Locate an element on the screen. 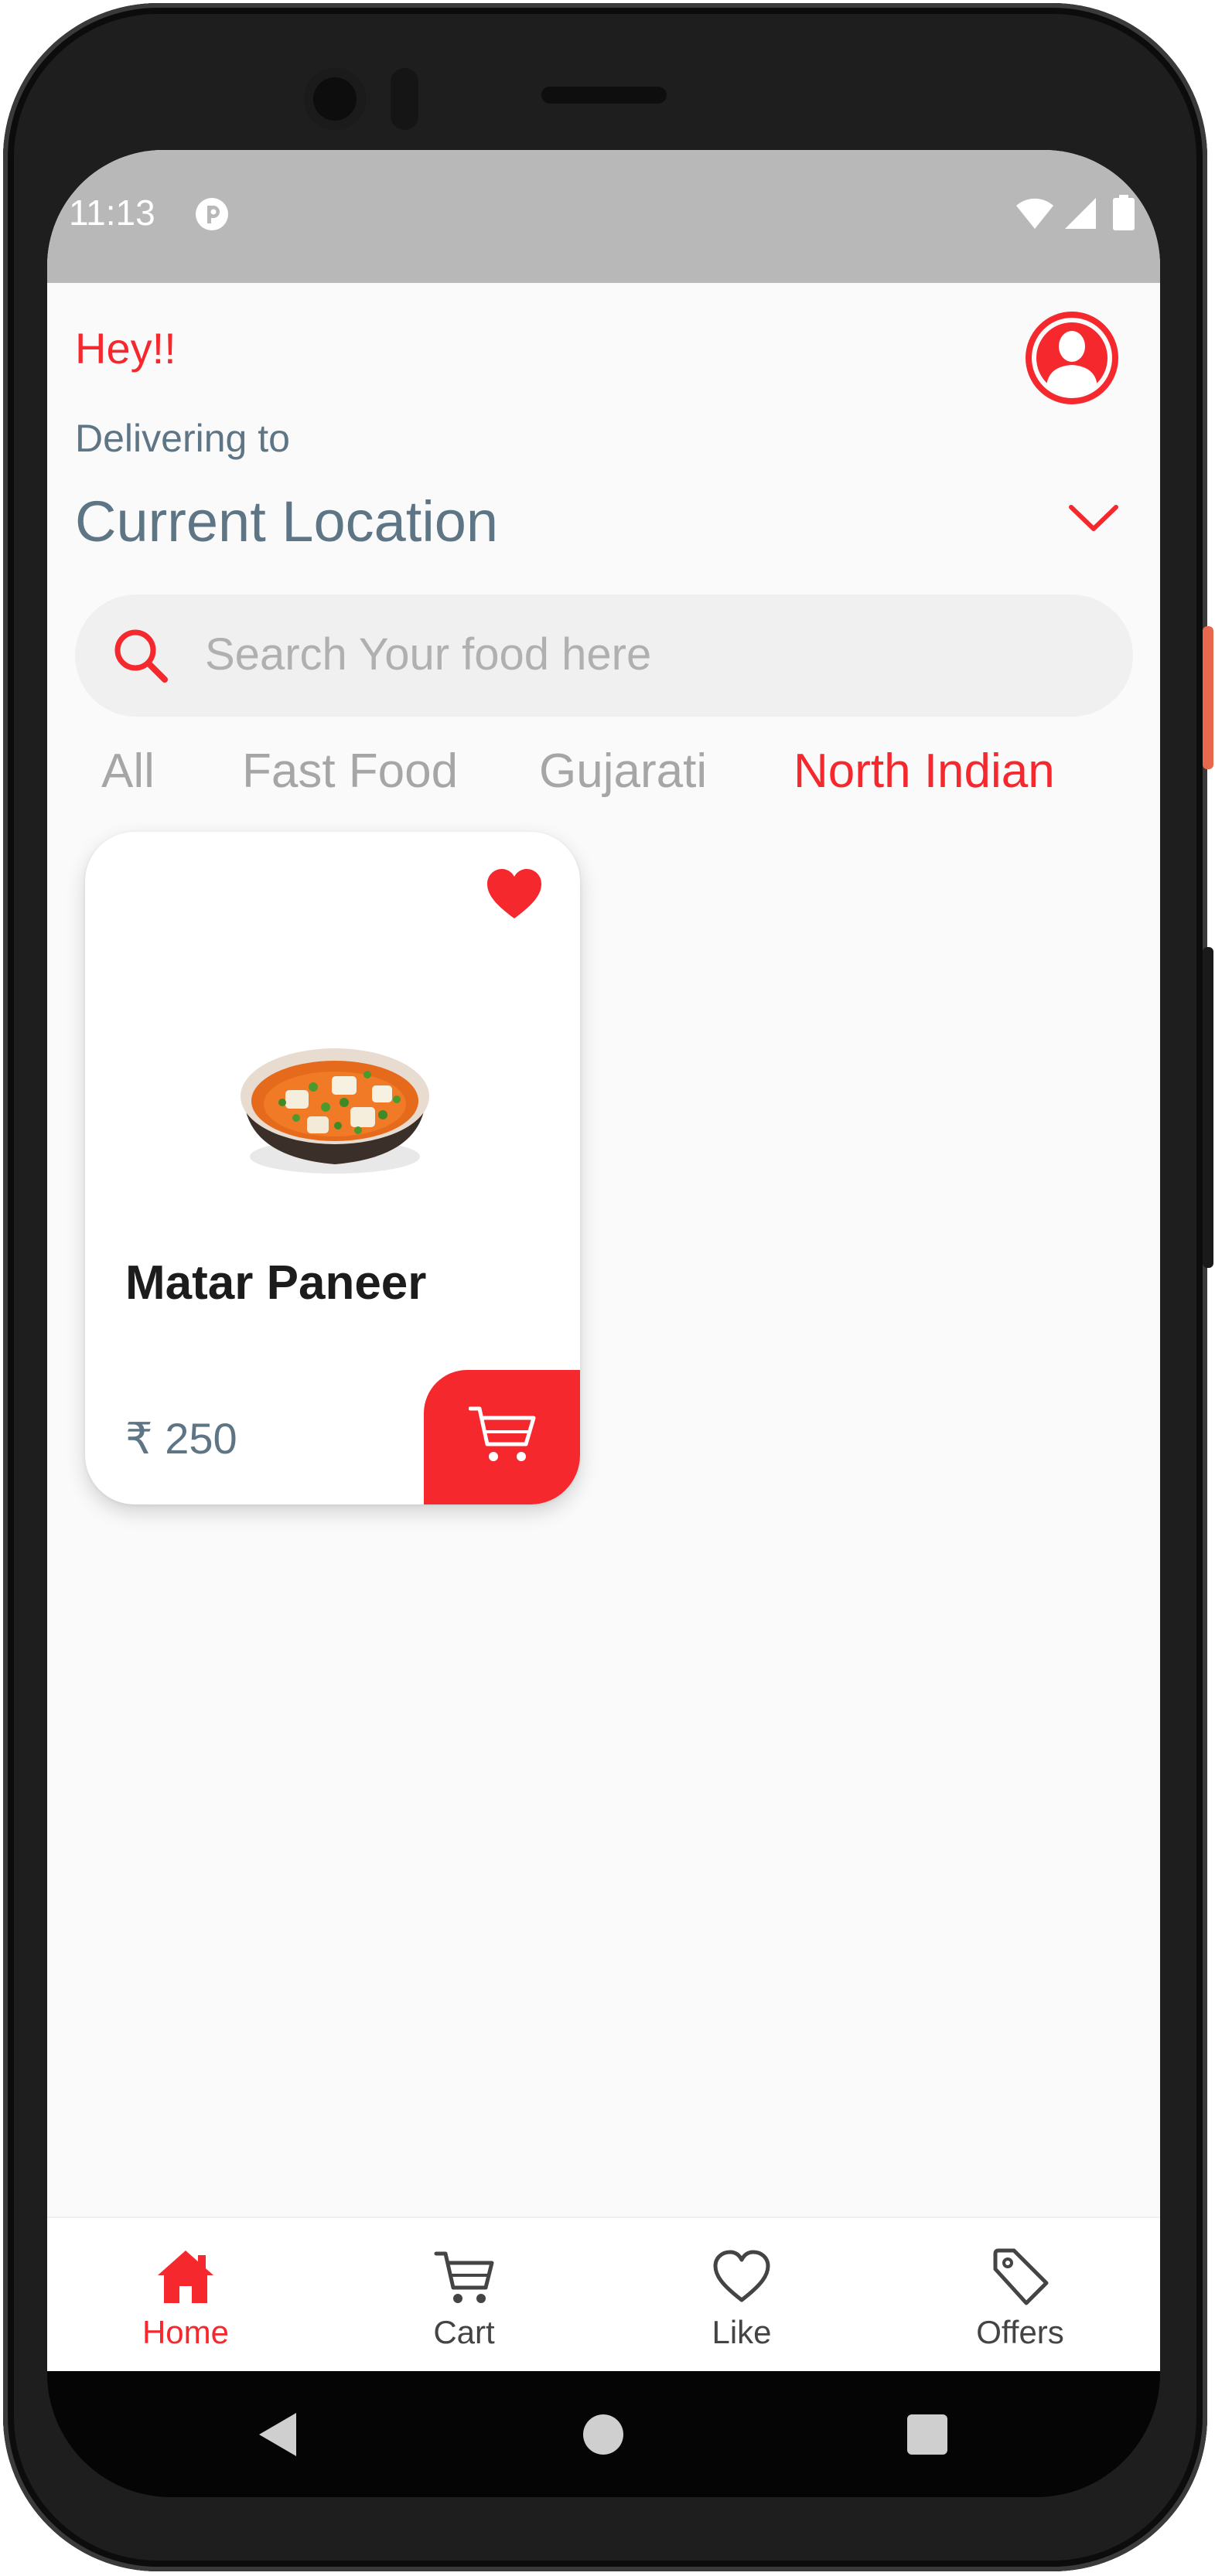 This screenshot has height=2576, width=1215. chevron-down-icon is located at coordinates (1093, 518).